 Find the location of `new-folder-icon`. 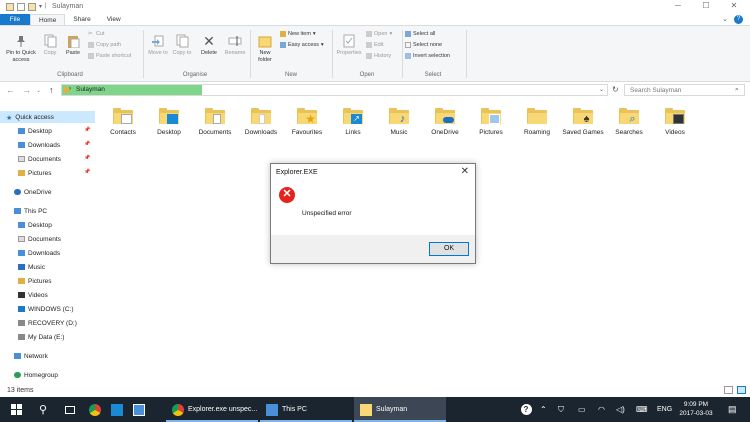

new-folder-icon is located at coordinates (32, 7).